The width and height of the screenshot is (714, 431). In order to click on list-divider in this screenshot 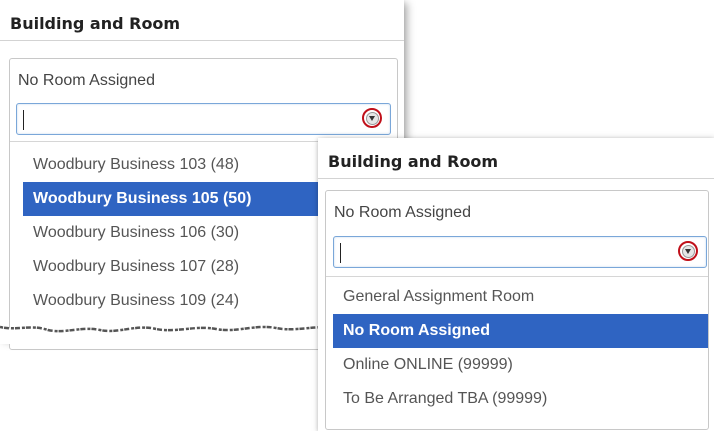, I will do `click(517, 276)`.